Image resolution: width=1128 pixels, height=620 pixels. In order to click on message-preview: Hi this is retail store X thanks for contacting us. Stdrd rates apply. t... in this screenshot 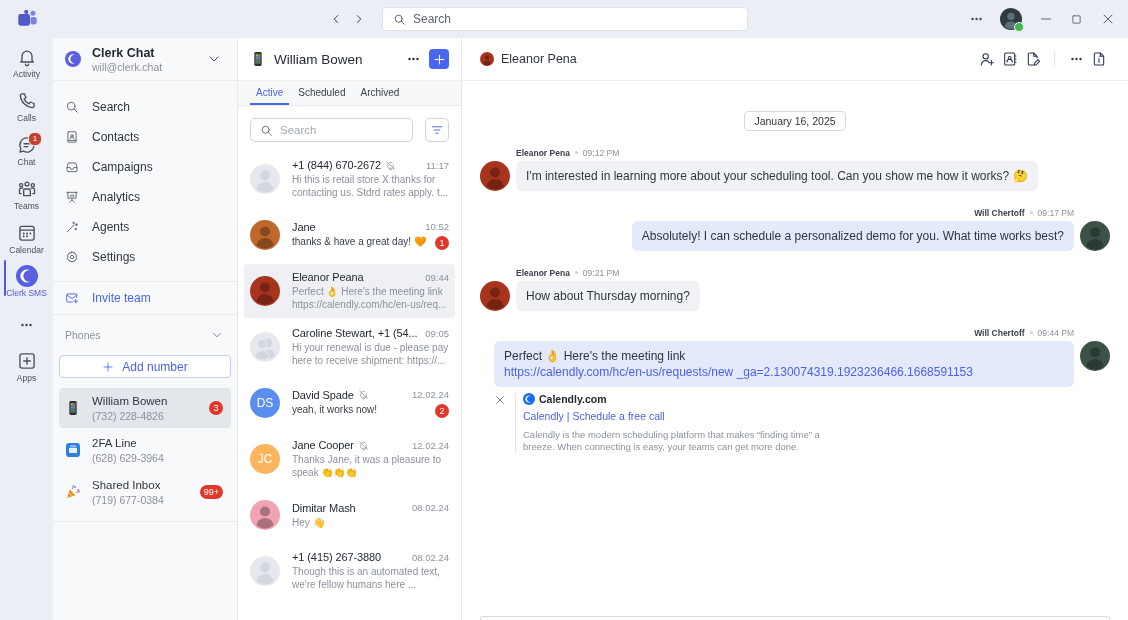, I will do `click(370, 186)`.